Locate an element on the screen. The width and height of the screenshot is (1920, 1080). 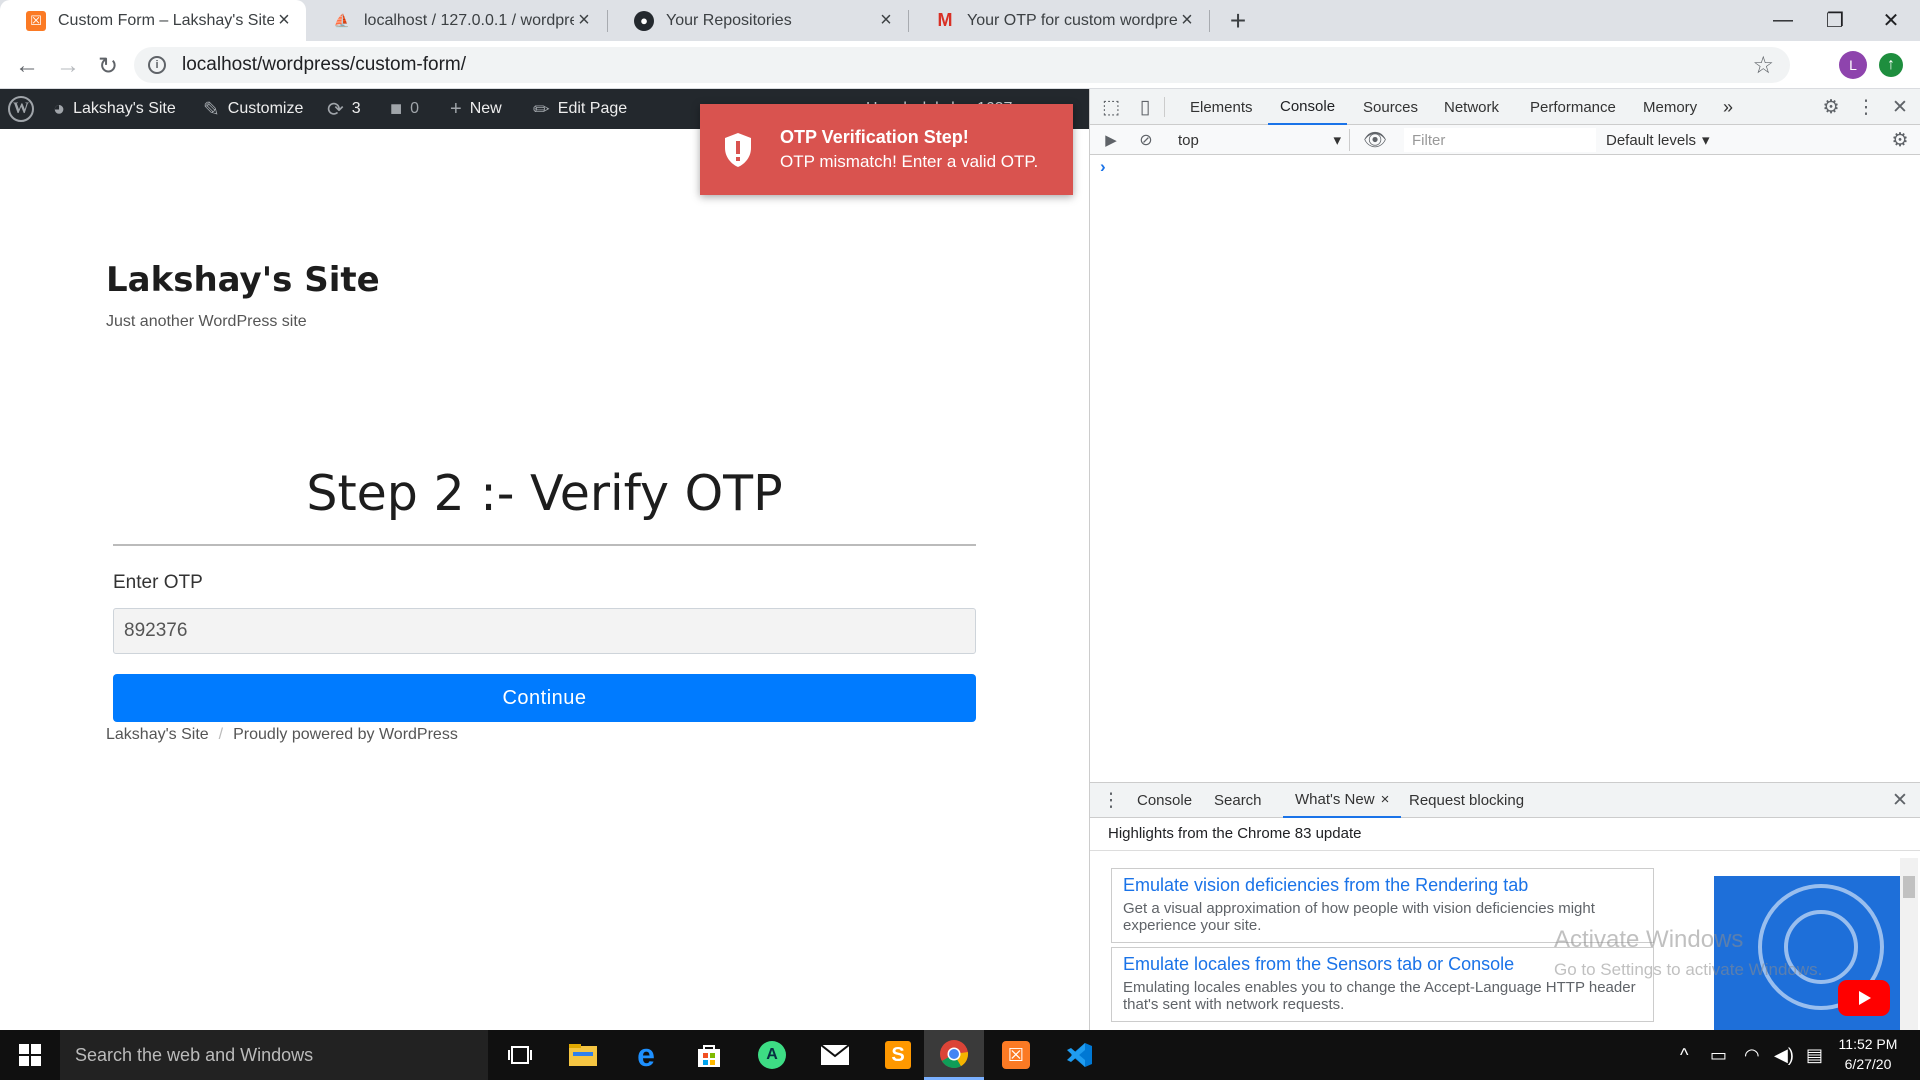
tab-phpmyadmin: ⛵ localhost / 127.0.0.1 / wordpress × is located at coordinates (456, 20).